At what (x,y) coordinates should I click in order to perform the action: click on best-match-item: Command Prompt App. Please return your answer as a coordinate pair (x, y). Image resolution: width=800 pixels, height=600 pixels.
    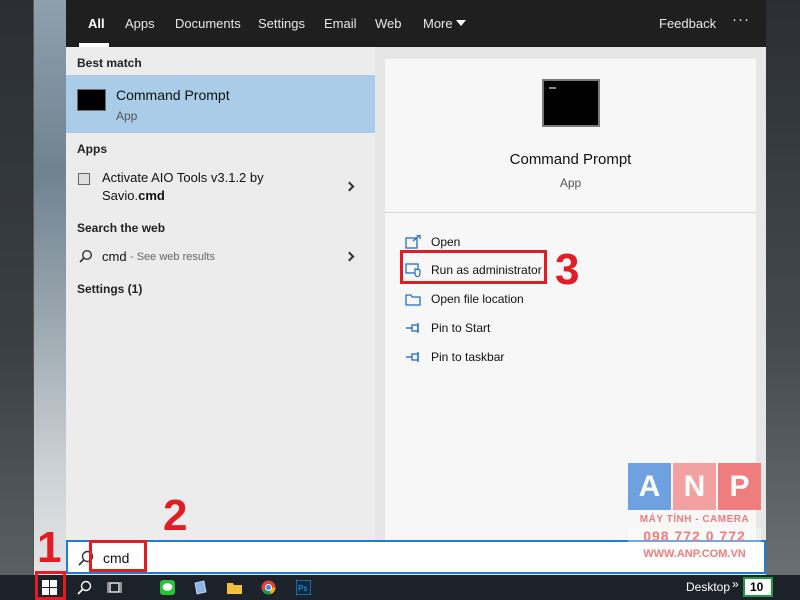
    Looking at the image, I should click on (220, 104).